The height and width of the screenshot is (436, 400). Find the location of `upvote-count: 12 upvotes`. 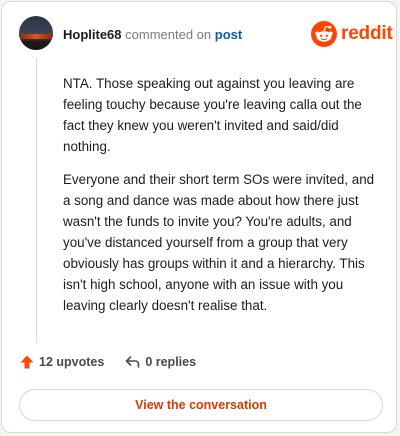

upvote-count: 12 upvotes is located at coordinates (72, 362).